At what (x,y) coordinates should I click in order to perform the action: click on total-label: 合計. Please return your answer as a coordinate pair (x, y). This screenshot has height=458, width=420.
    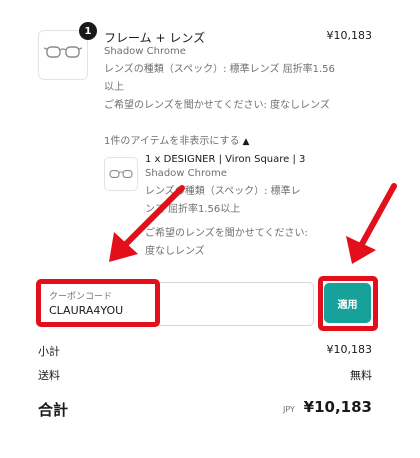
    Looking at the image, I should click on (53, 410).